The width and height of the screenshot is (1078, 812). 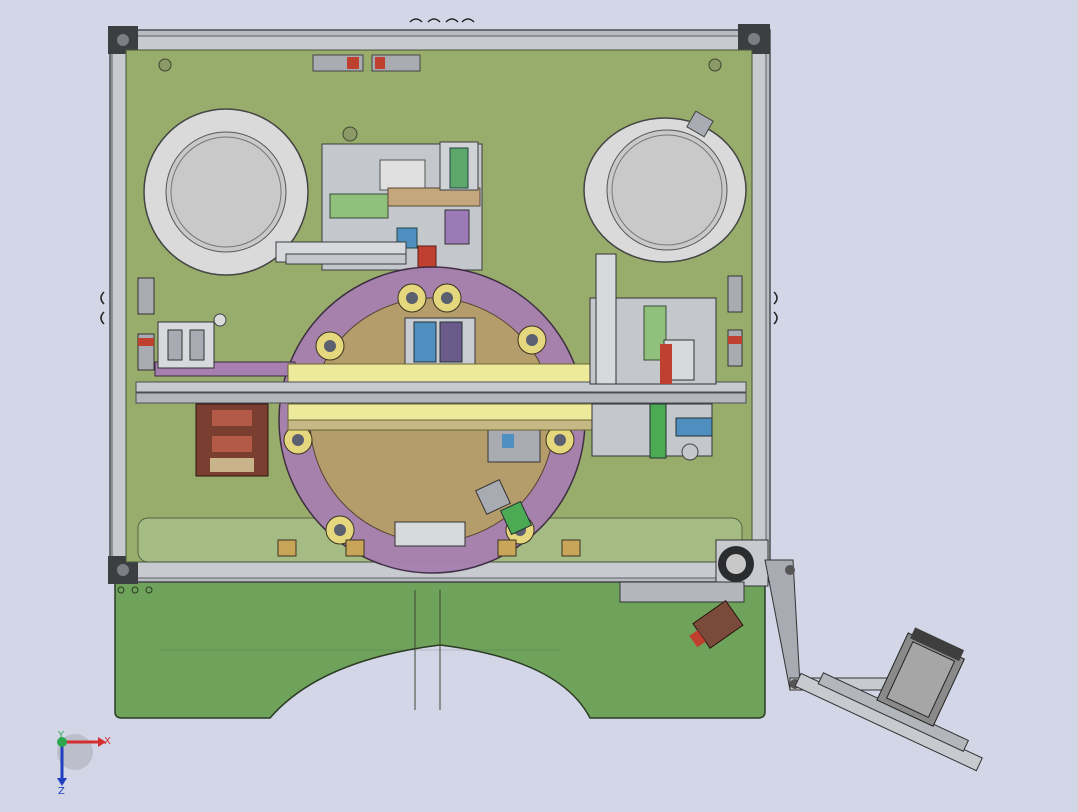 I want to click on z-axis-label: Z, so click(x=61, y=791).